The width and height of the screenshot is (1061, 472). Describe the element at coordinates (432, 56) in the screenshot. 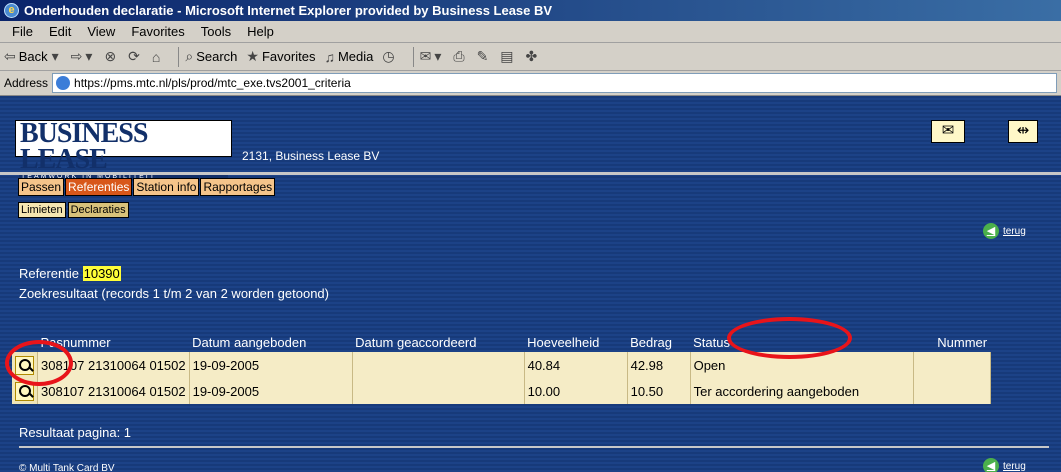

I see `mail-button: ✉ ▾` at that location.